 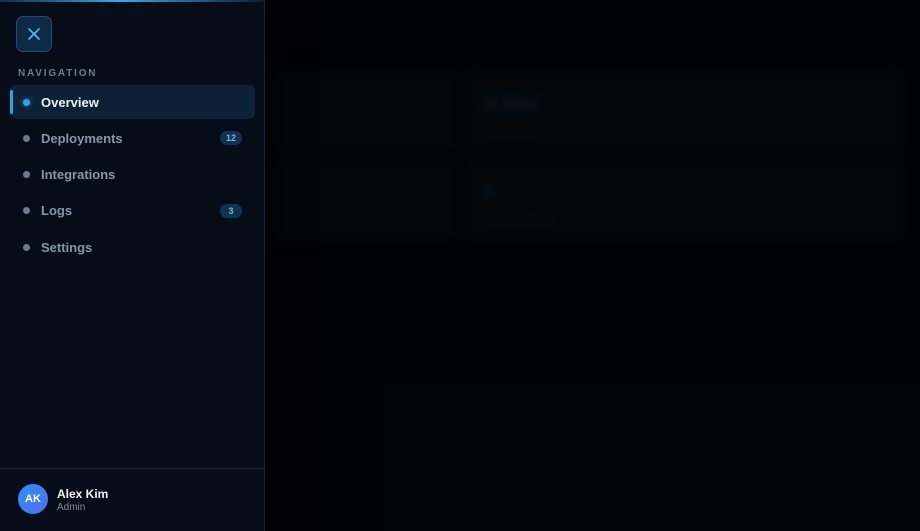 What do you see at coordinates (58, 73) in the screenshot?
I see `nav-heading: NAVIGATION` at bounding box center [58, 73].